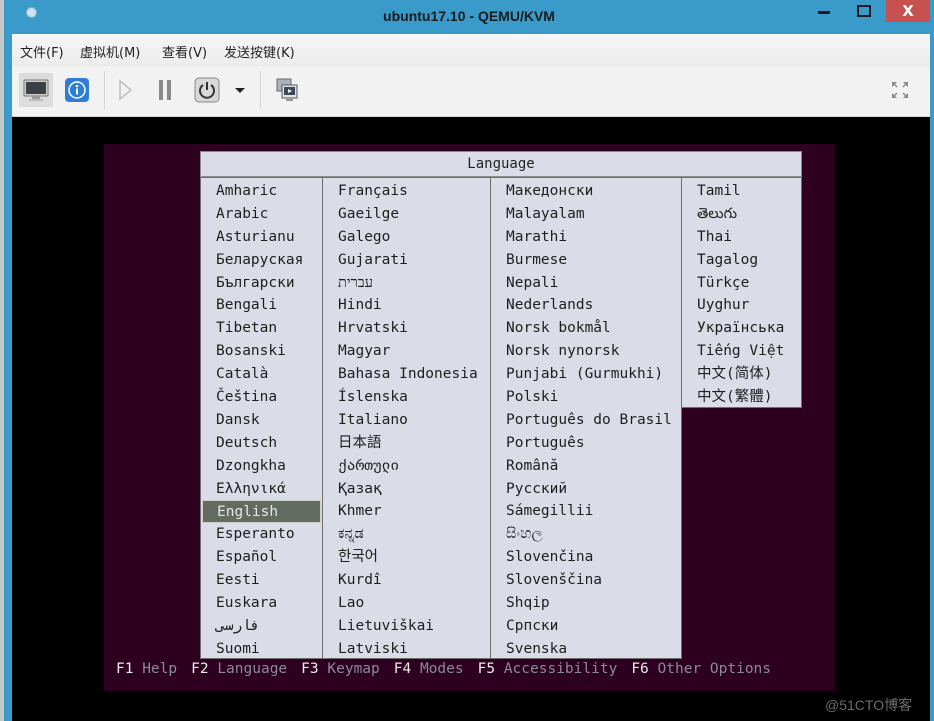 Image resolution: width=934 pixels, height=721 pixels. What do you see at coordinates (252, 669) in the screenshot?
I see `f2-language: Language` at bounding box center [252, 669].